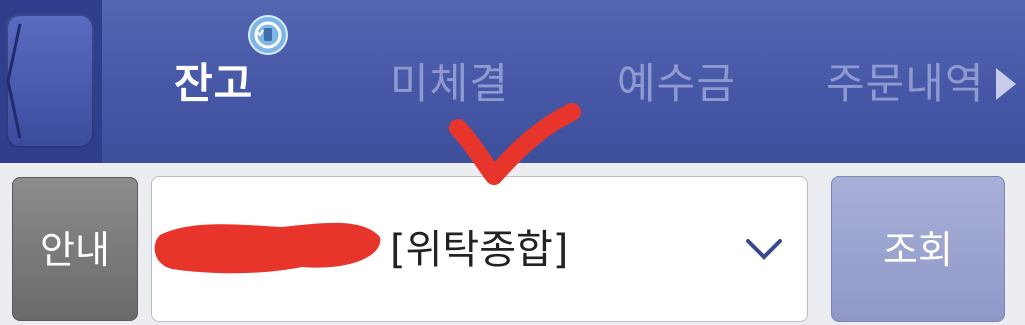  I want to click on chevron-down-icon, so click(764, 250).